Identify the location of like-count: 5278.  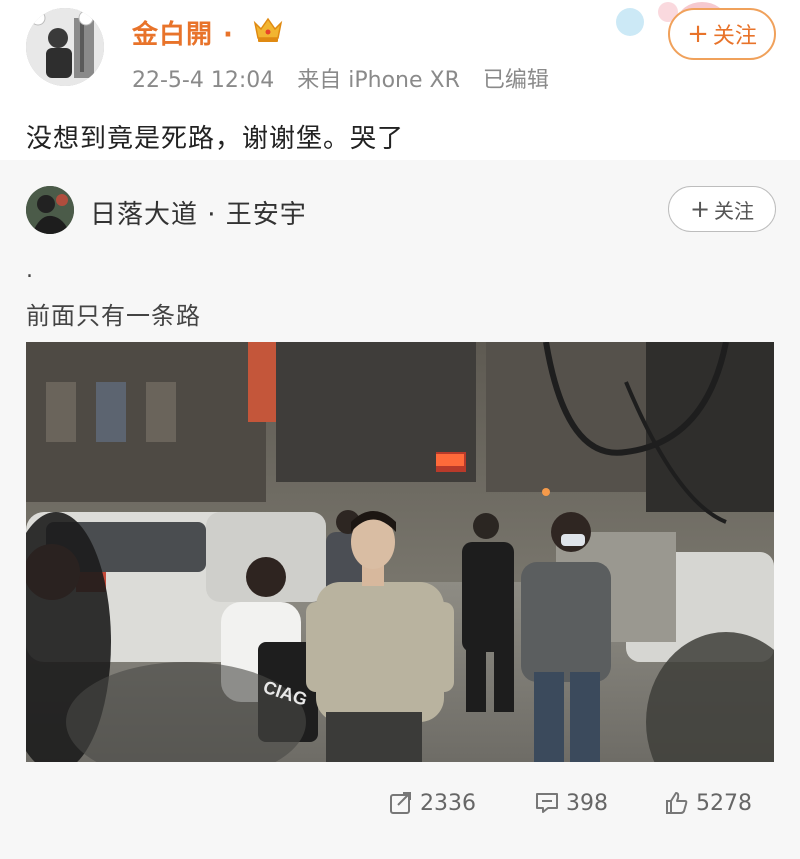
(724, 803).